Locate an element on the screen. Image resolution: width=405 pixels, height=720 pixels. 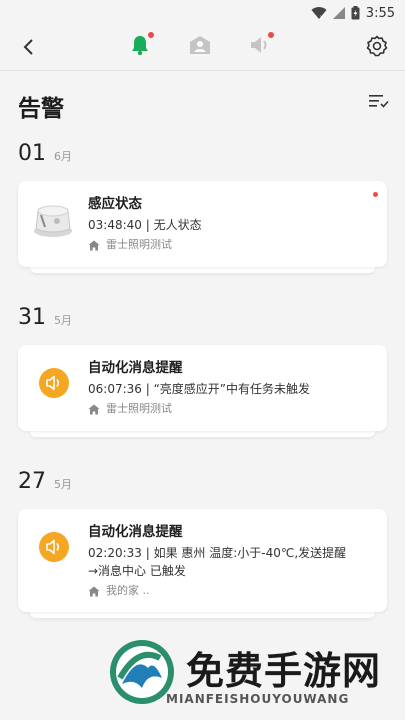
wifi-icon: x is located at coordinates (319, 13).